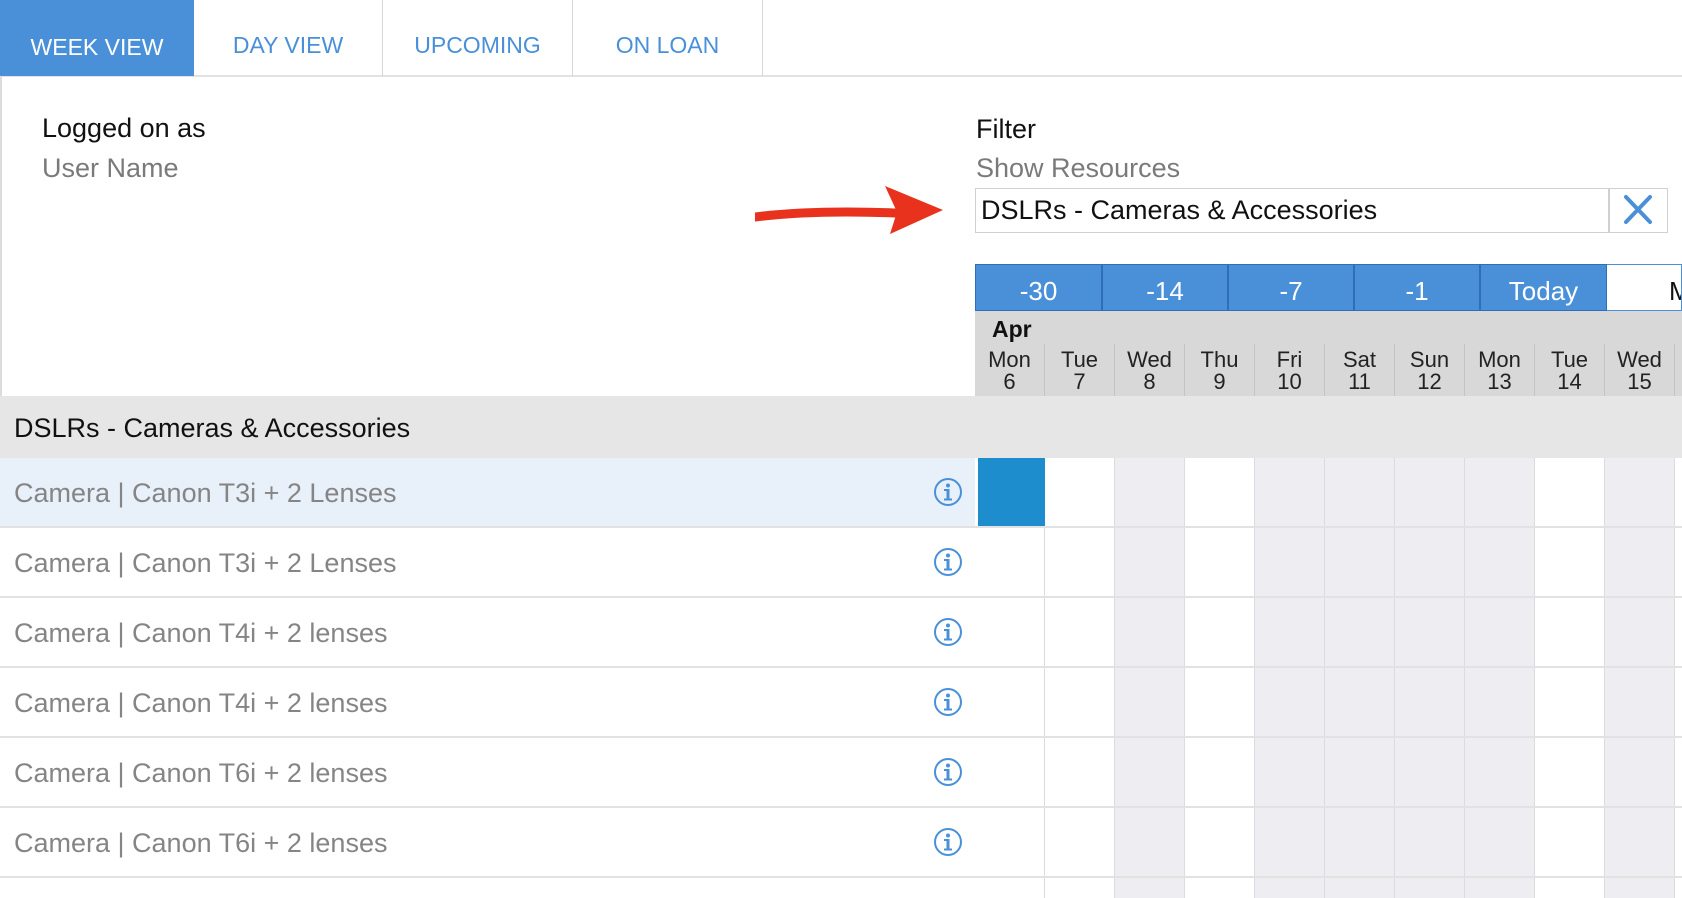  What do you see at coordinates (1359, 381) in the screenshot?
I see `day-number: 11` at bounding box center [1359, 381].